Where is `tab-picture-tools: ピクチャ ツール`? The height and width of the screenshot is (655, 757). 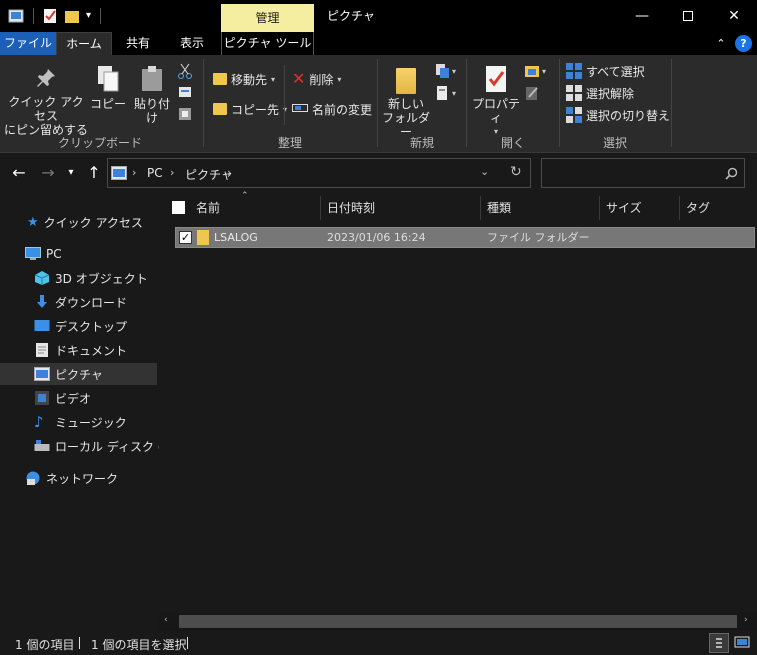 tab-picture-tools: ピクチャ ツール is located at coordinates (267, 43).